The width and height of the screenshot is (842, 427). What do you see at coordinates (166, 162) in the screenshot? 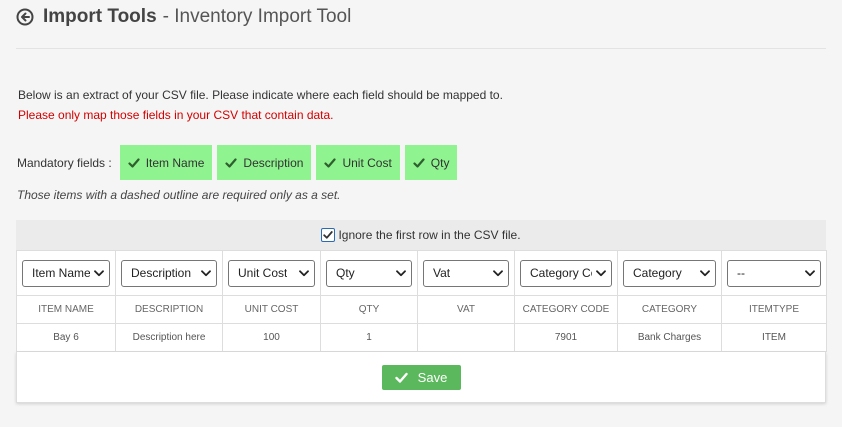
I see `mandatory-tag-item-name: Item Name` at bounding box center [166, 162].